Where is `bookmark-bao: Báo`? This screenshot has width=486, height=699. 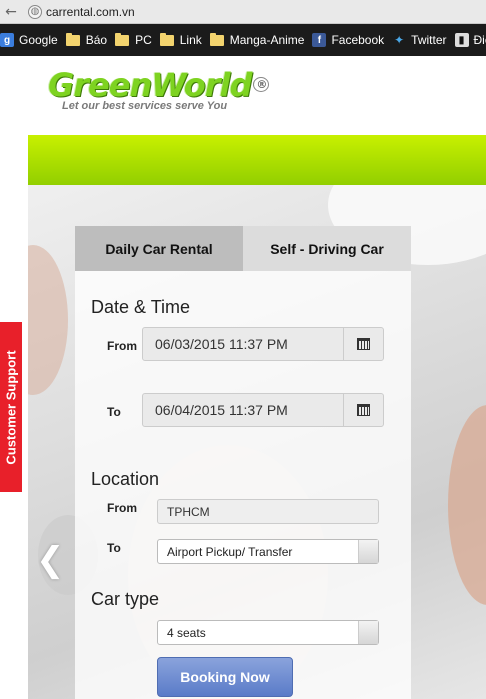
bookmark-bao: Báo is located at coordinates (86, 39).